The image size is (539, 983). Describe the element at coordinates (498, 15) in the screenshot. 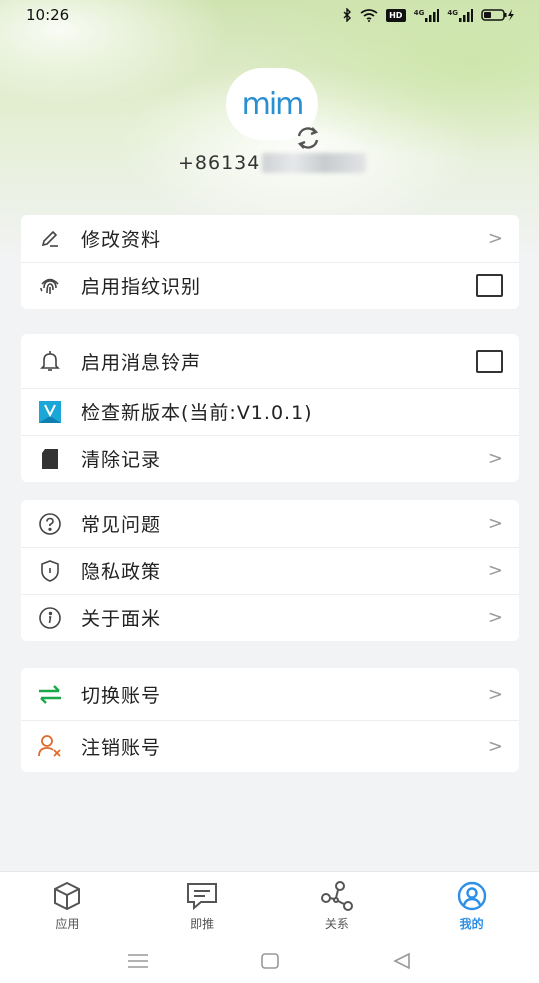

I see `battery-charging-icon` at that location.